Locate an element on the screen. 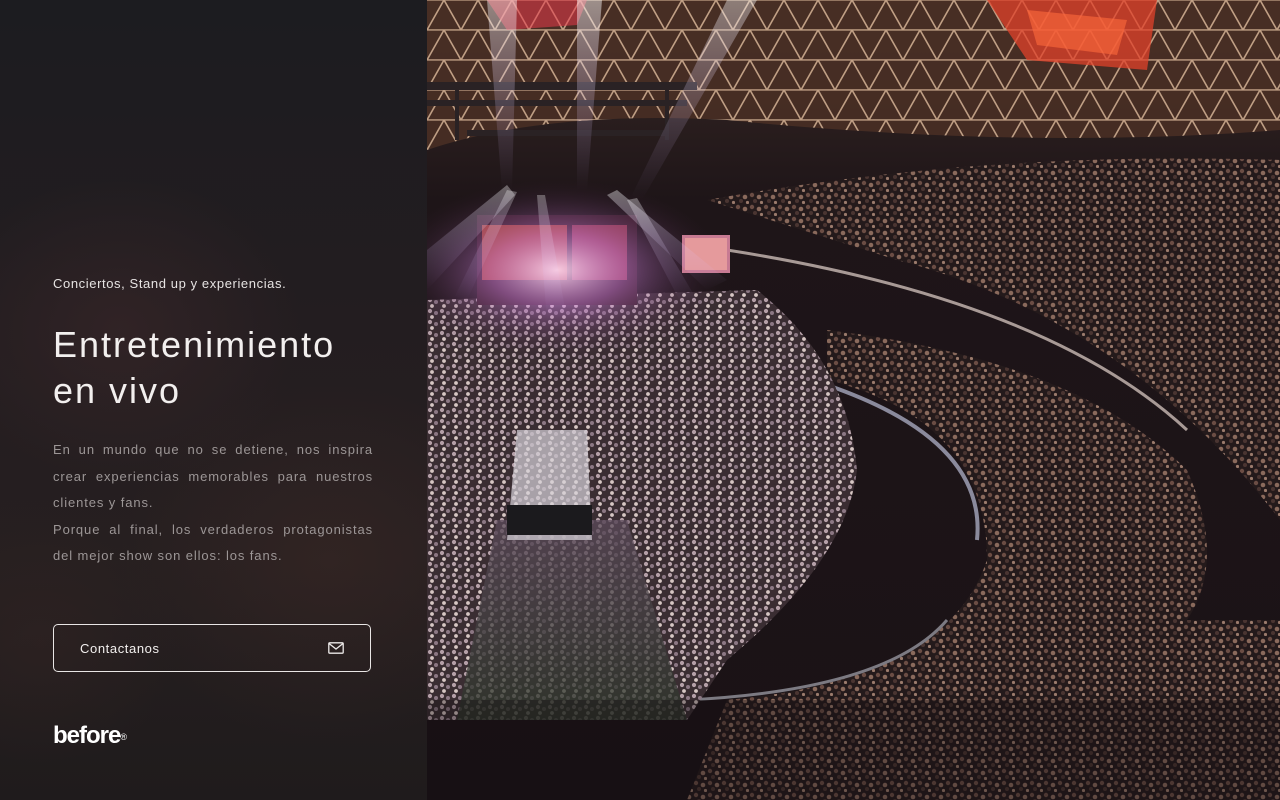 The width and height of the screenshot is (1280, 800). brand-logo: before® is located at coordinates (90, 736).